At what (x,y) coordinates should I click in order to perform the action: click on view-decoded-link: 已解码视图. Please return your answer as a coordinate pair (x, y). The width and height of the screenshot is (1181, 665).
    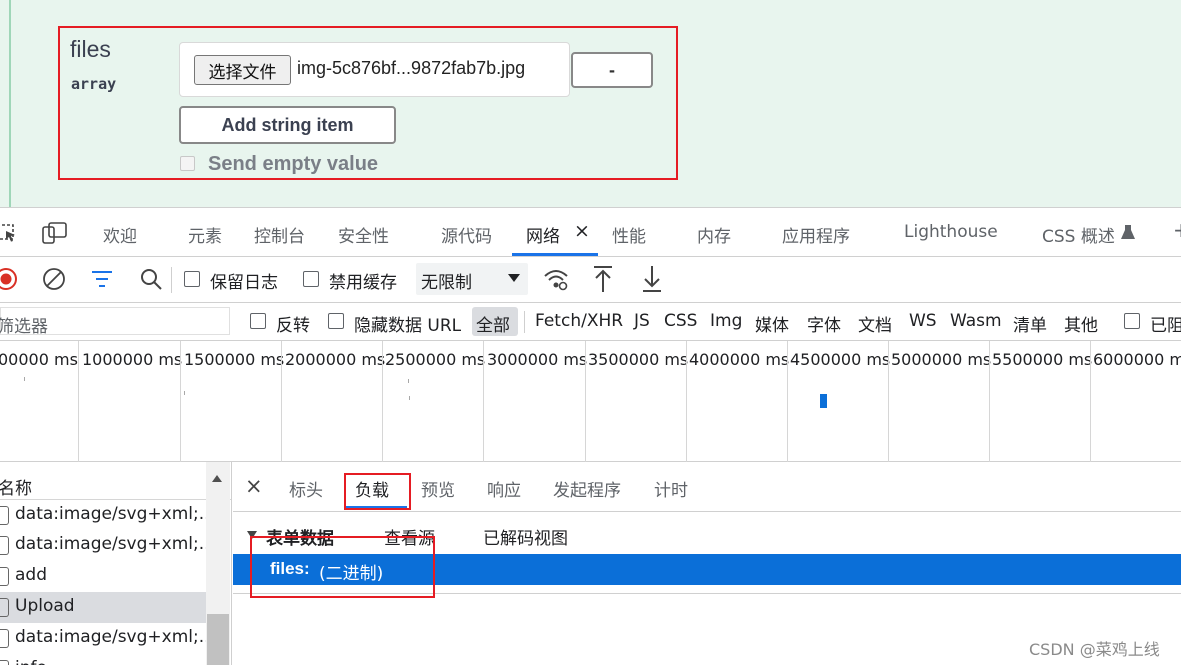
    Looking at the image, I should click on (525, 536).